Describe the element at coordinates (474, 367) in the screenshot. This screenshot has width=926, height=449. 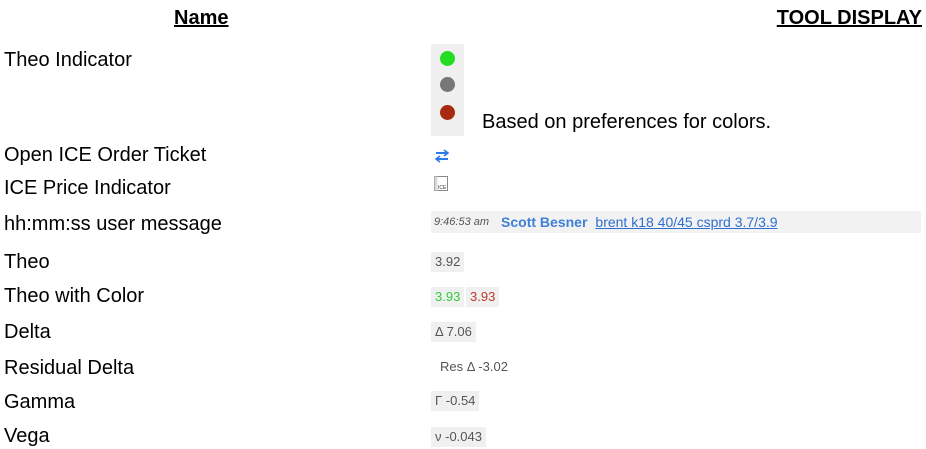
I see `residual-delta-value: Res Δ -3.02` at that location.